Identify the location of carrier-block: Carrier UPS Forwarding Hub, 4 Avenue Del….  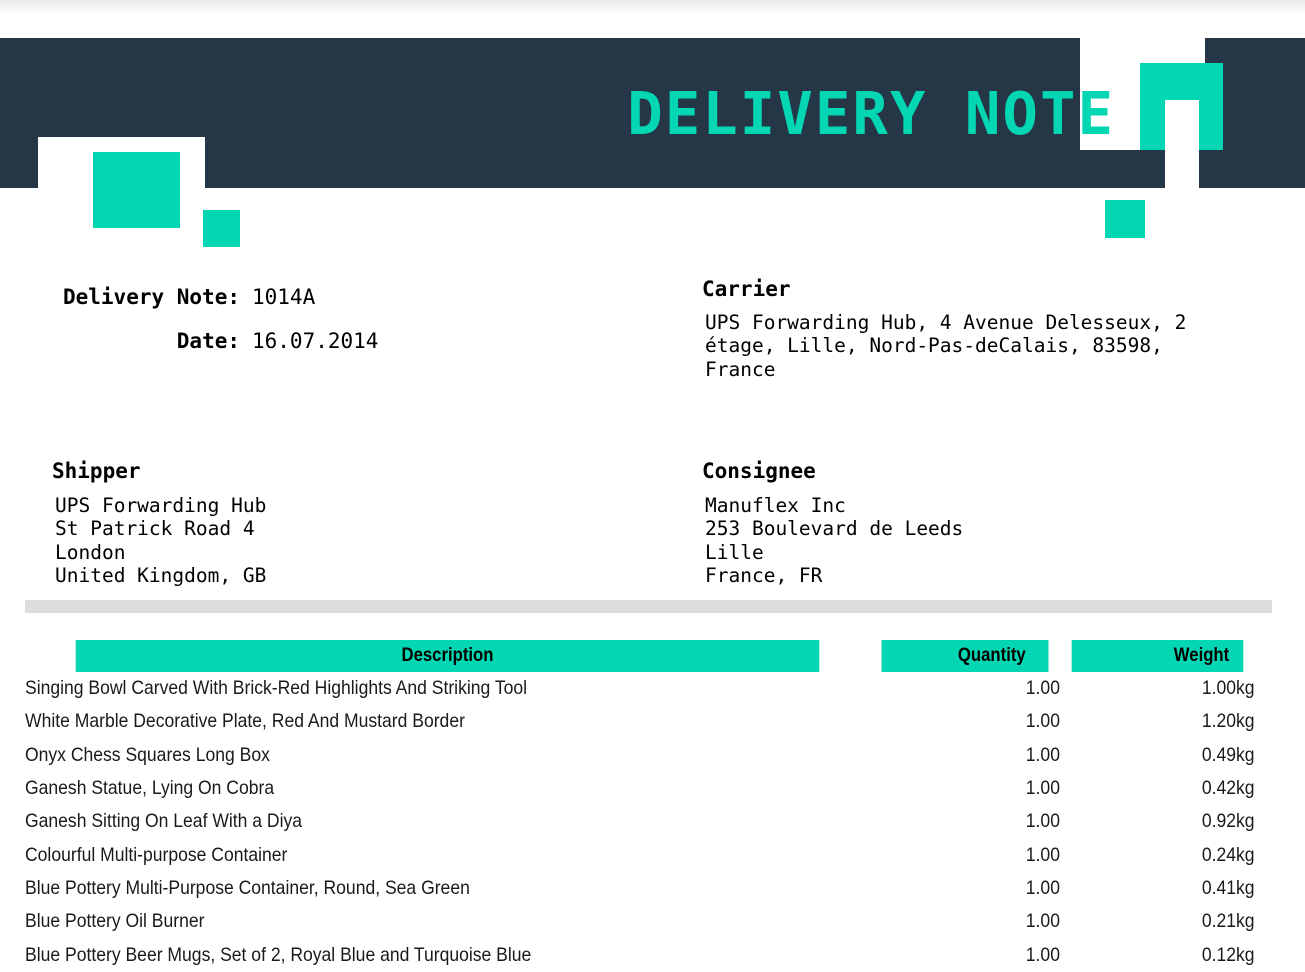
(997, 328).